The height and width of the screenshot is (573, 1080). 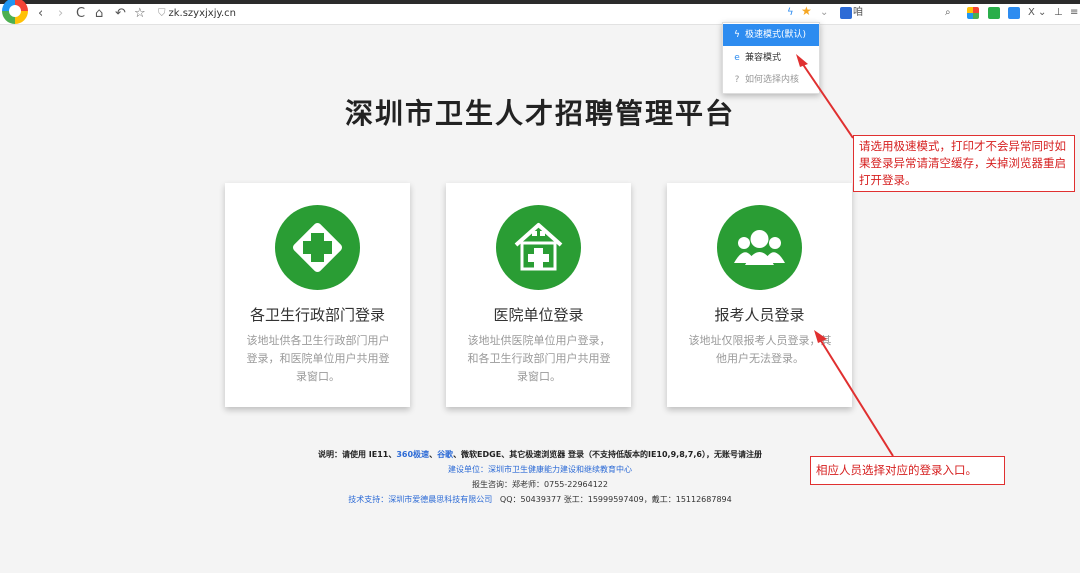 I want to click on arrow-to-applicant-login, so click(x=855, y=396).